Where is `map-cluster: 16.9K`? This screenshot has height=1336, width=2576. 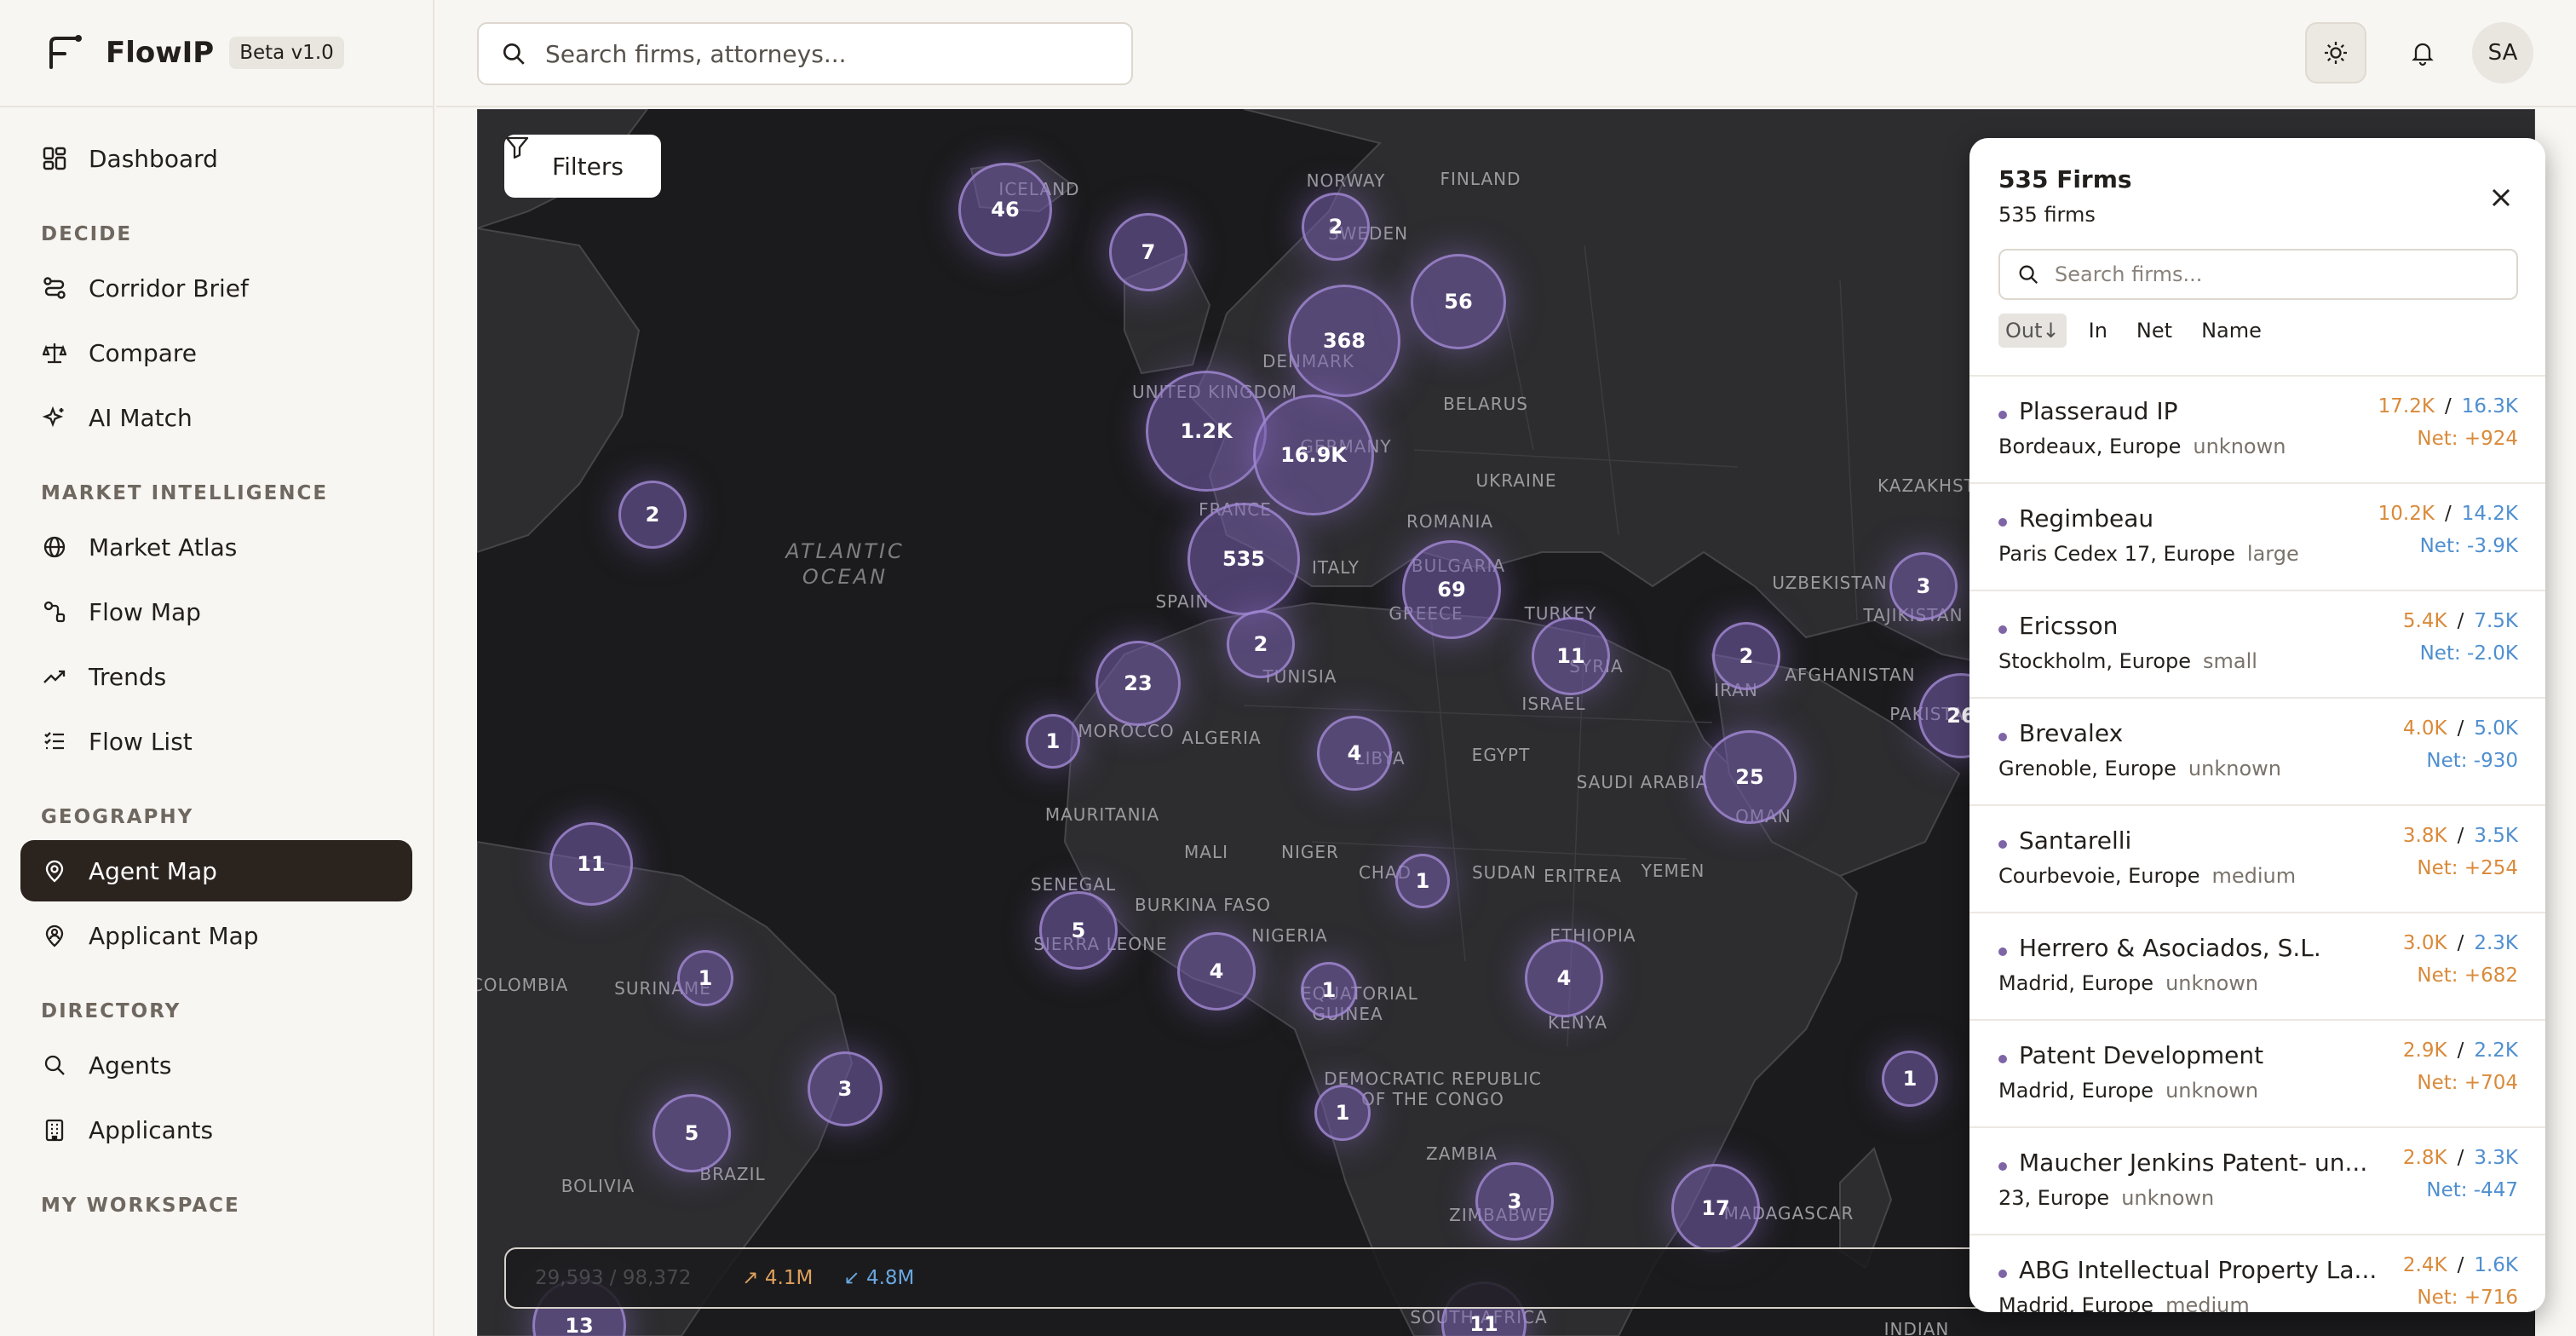 map-cluster: 16.9K is located at coordinates (1313, 454).